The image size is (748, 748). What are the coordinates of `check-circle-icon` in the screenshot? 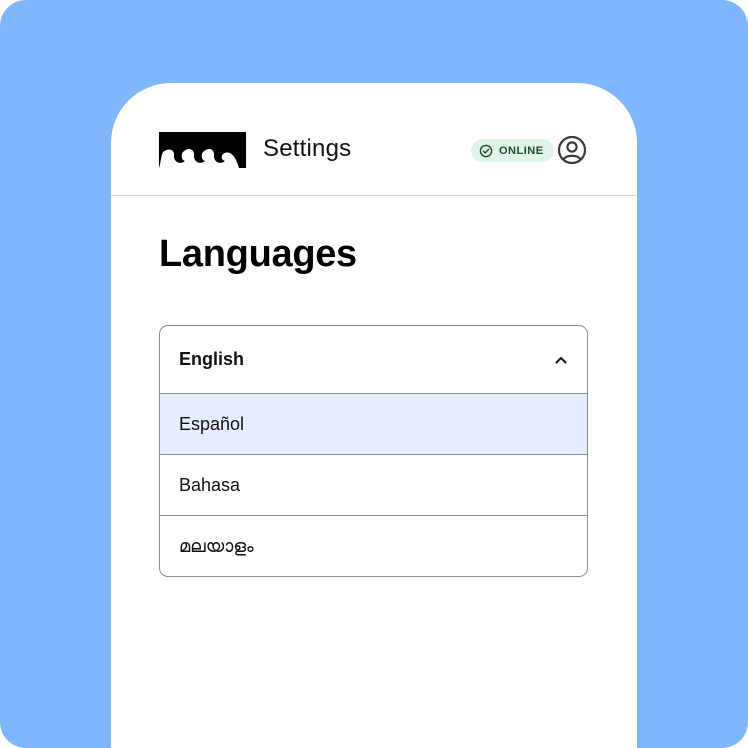 It's located at (486, 150).